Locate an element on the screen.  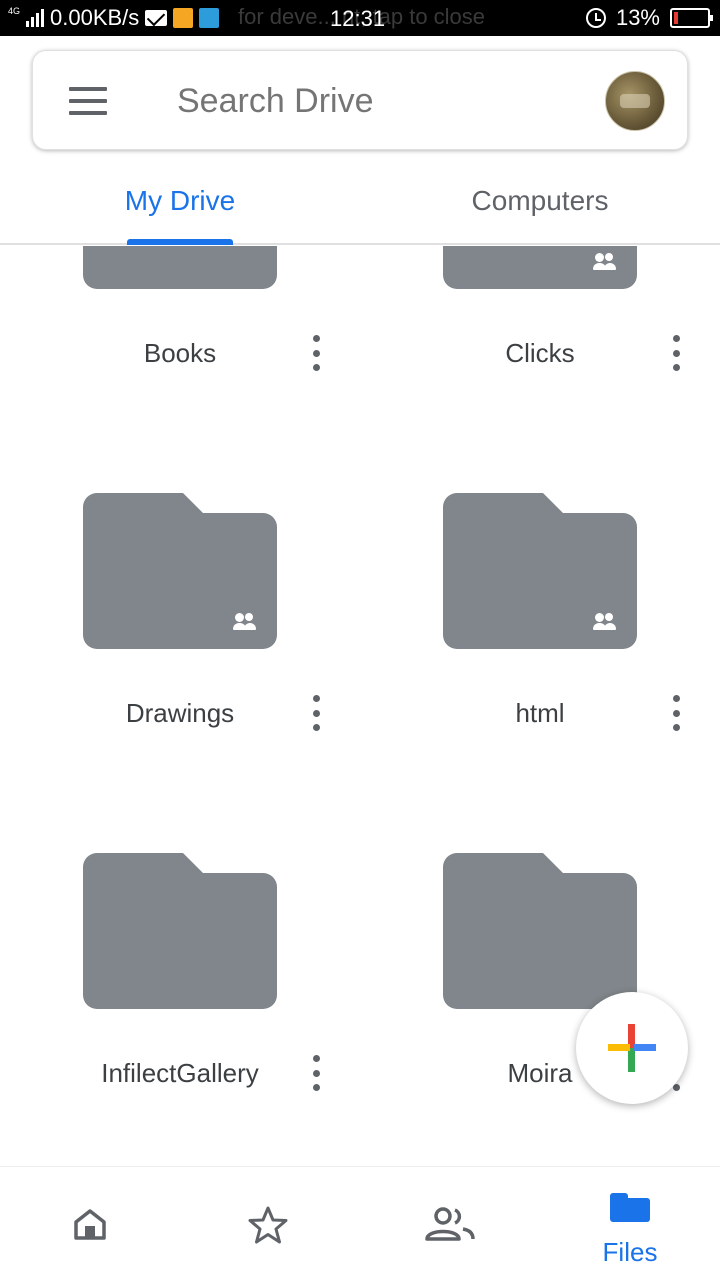
folder-name: InfilectGallery is located at coordinates (180, 1073).